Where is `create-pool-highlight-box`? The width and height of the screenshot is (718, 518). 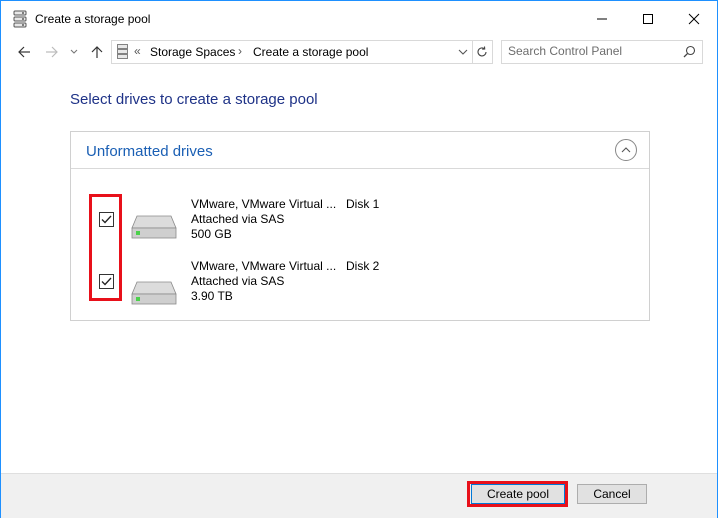
create-pool-highlight-box is located at coordinates (517, 494).